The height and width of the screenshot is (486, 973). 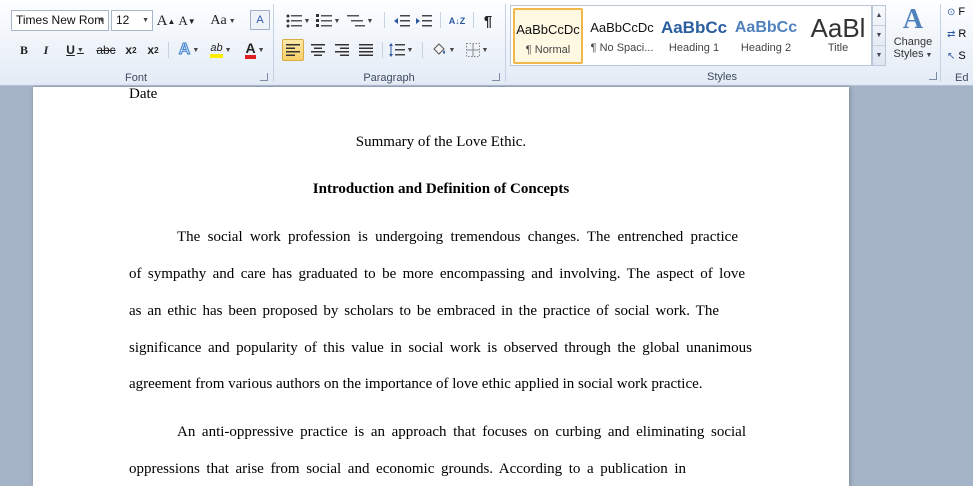 I want to click on cut-off-line: Date, so click(x=143, y=94).